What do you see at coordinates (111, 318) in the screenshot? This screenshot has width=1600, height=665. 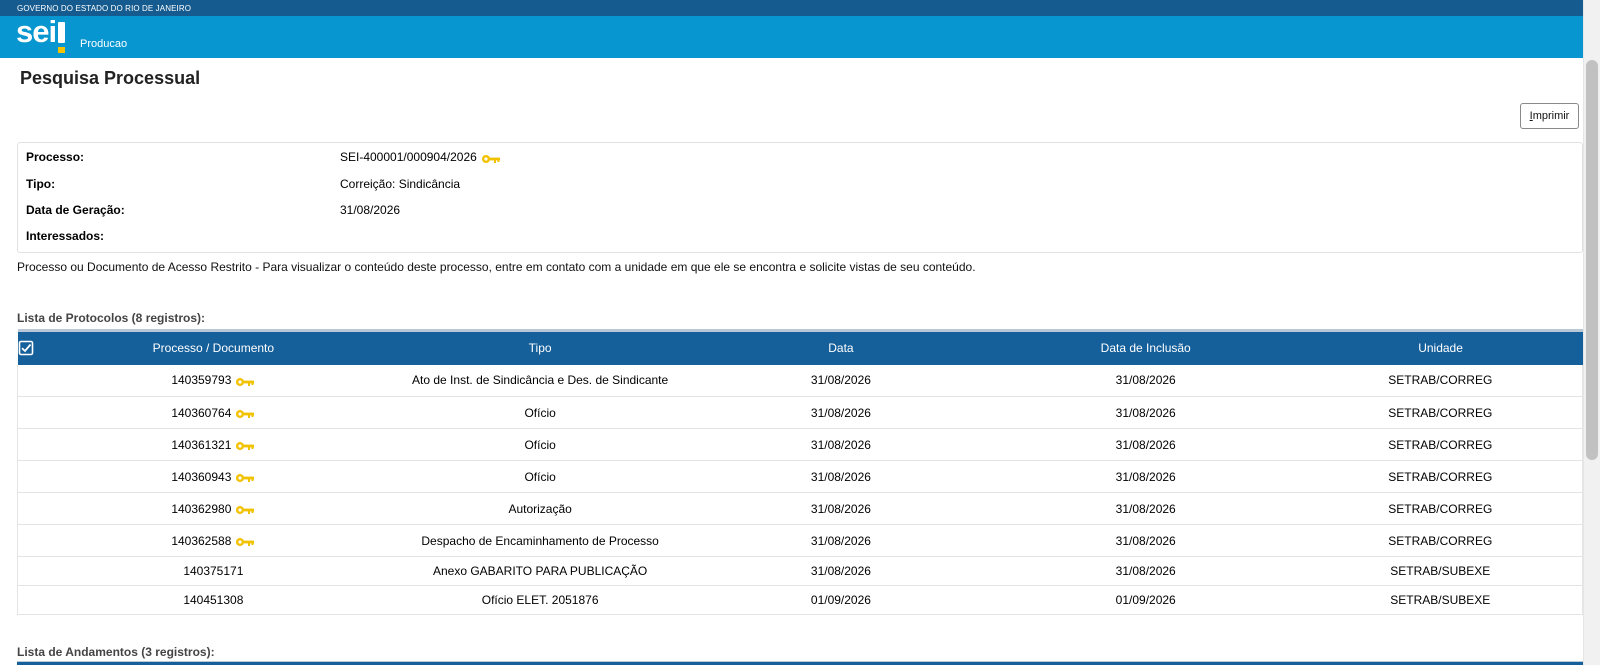 I see `protocolos-caption: Lista de Protocolos (8 registros):` at bounding box center [111, 318].